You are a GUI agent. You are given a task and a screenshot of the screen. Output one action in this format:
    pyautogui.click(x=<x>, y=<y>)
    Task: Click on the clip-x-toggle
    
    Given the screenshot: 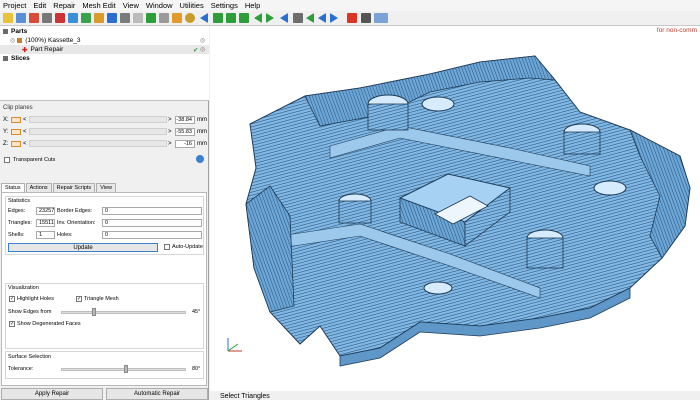 What is the action you would take?
    pyautogui.click(x=16, y=119)
    